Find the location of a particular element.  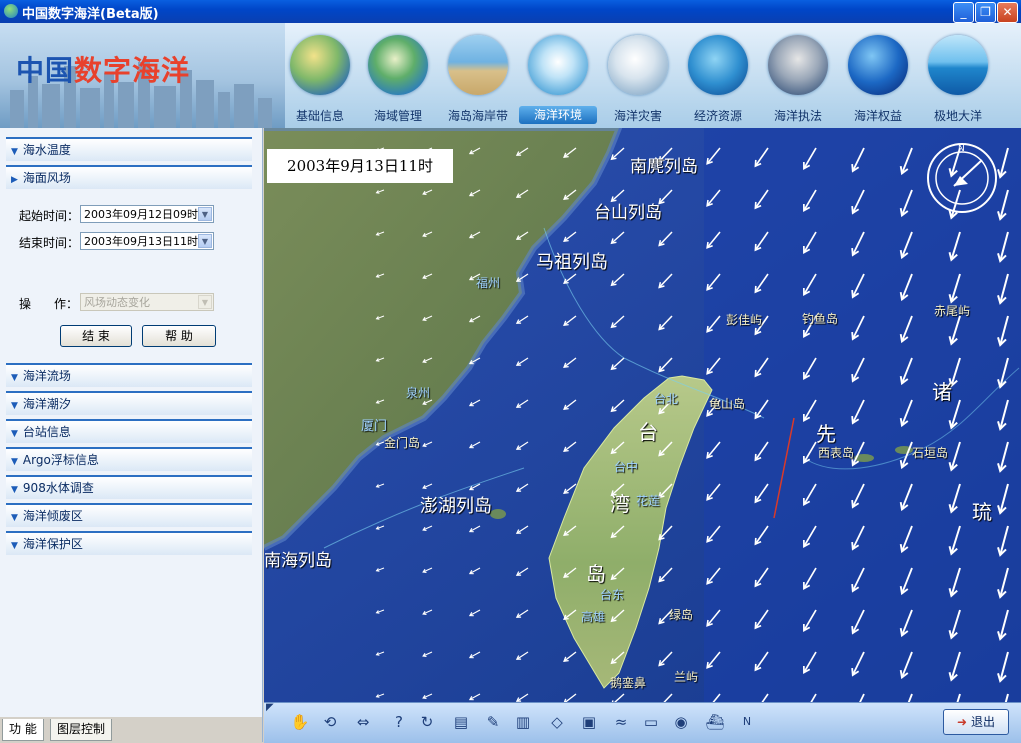

nav-marine-environment: 海洋环境 is located at coordinates (558, 79).